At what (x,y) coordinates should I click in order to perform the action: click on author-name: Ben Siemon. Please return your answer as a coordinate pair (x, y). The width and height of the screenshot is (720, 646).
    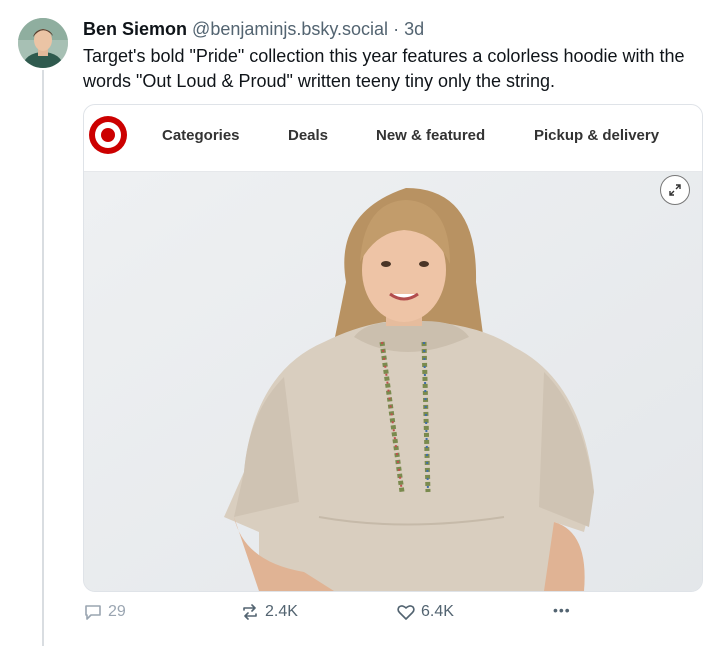
    Looking at the image, I should click on (135, 29).